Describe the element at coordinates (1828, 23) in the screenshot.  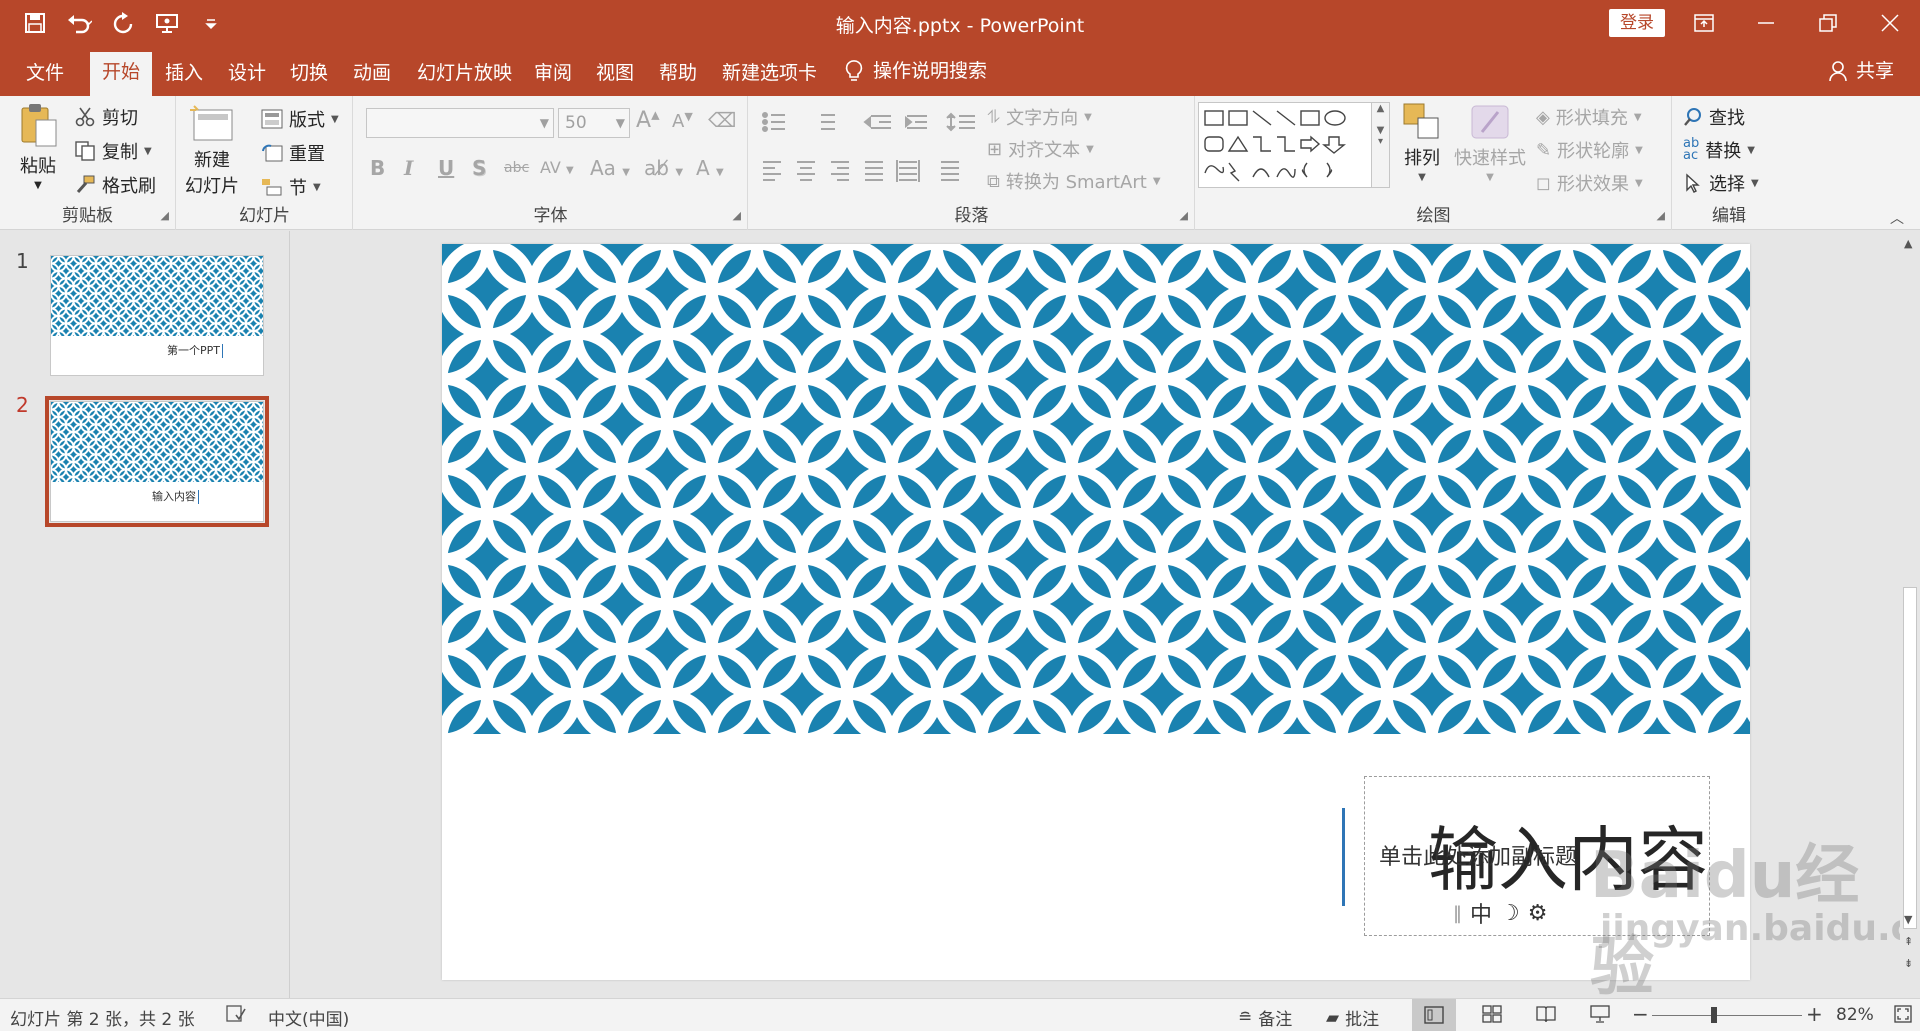
I see `restore-icon` at that location.